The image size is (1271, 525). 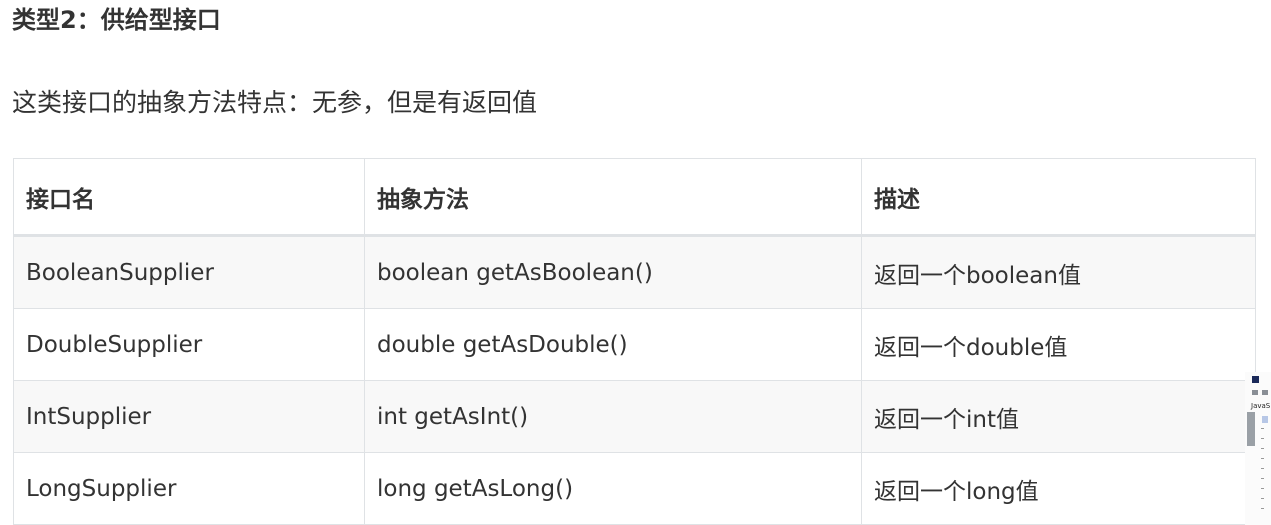 I want to click on section-heading: 类型2：供给型接口, so click(x=116, y=20).